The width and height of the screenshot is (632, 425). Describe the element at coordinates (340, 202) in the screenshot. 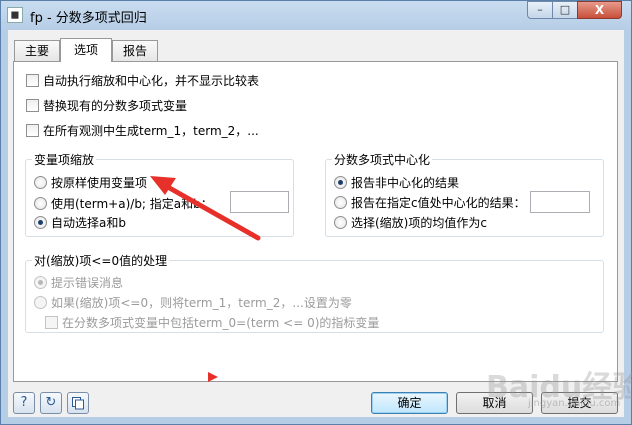

I see `centering-radio-at-c` at that location.